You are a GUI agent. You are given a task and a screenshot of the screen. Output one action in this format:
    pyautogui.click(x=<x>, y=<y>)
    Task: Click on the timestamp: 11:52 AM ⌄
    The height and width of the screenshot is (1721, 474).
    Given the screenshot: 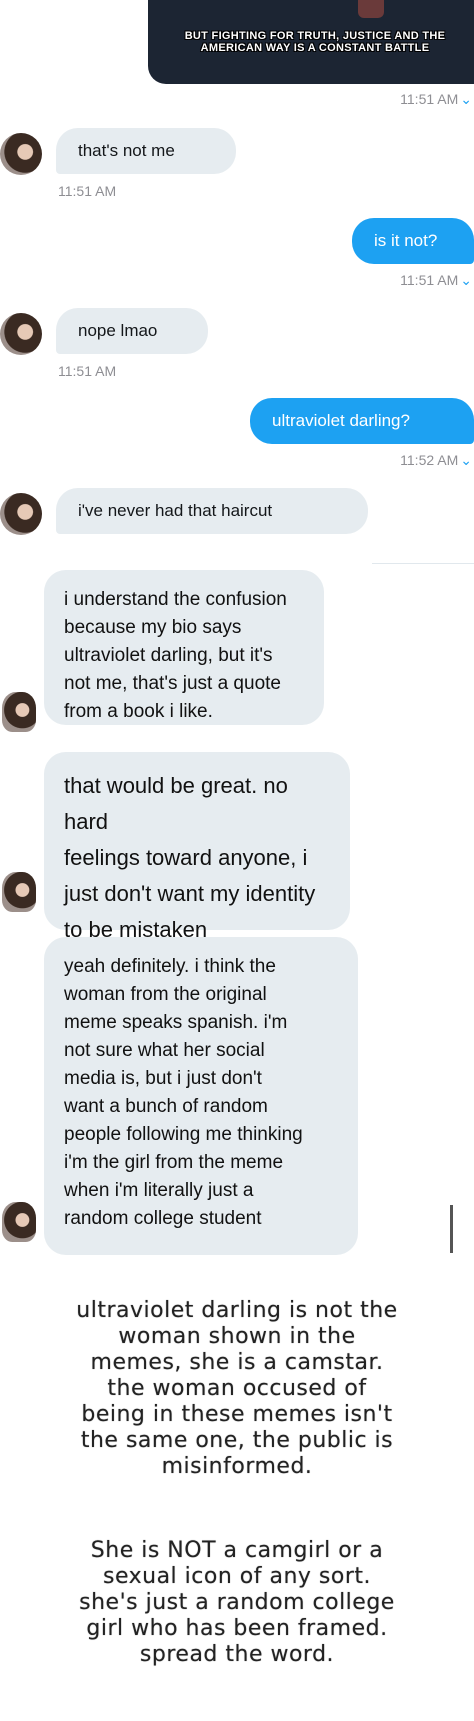 What is the action you would take?
    pyautogui.click(x=436, y=460)
    